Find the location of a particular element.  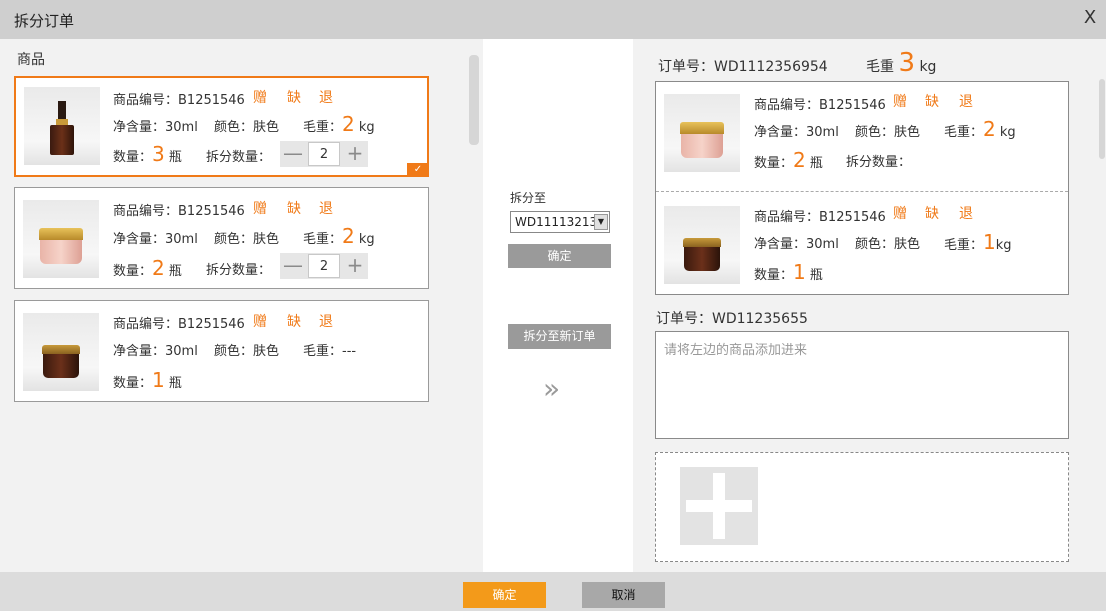

split-to-new-order-button: 拆分至新订单 is located at coordinates (559, 336).